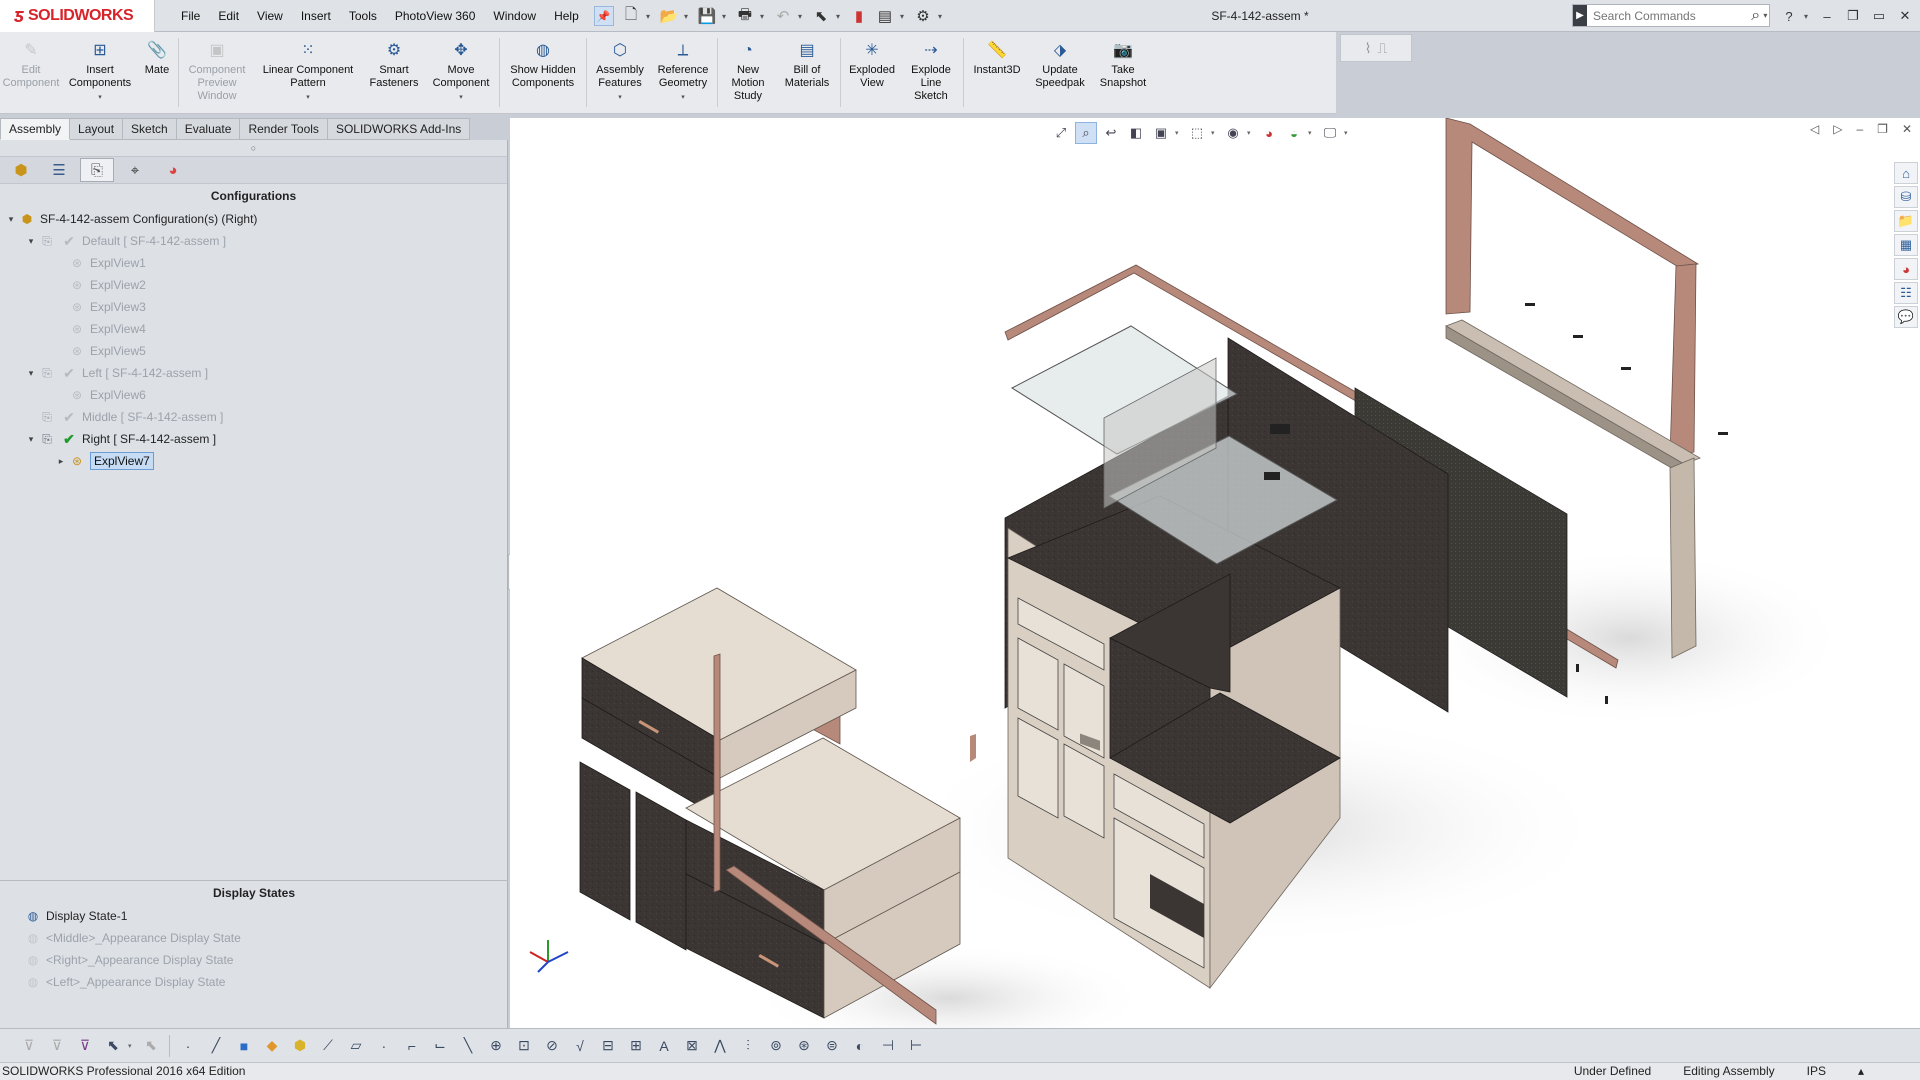 The height and width of the screenshot is (1080, 1920). I want to click on vertical-trim, so click(717, 773).